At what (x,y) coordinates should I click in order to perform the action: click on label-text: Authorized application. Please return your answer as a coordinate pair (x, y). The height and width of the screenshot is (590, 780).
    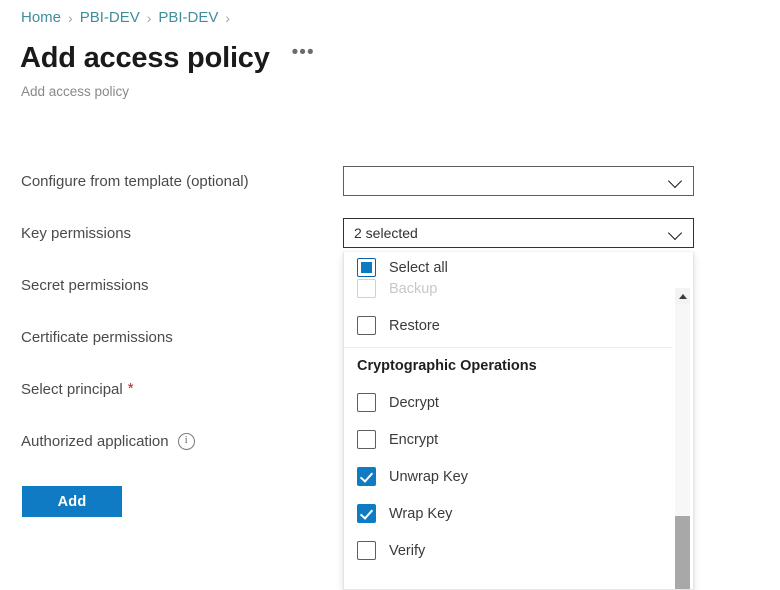
    Looking at the image, I should click on (95, 441).